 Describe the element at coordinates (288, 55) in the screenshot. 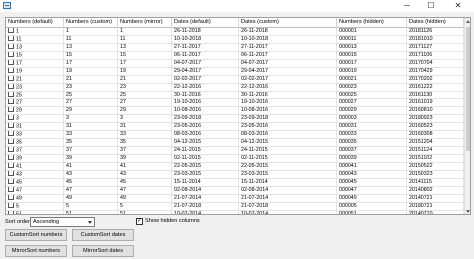

I see `table-cell: 06-11-2017` at that location.